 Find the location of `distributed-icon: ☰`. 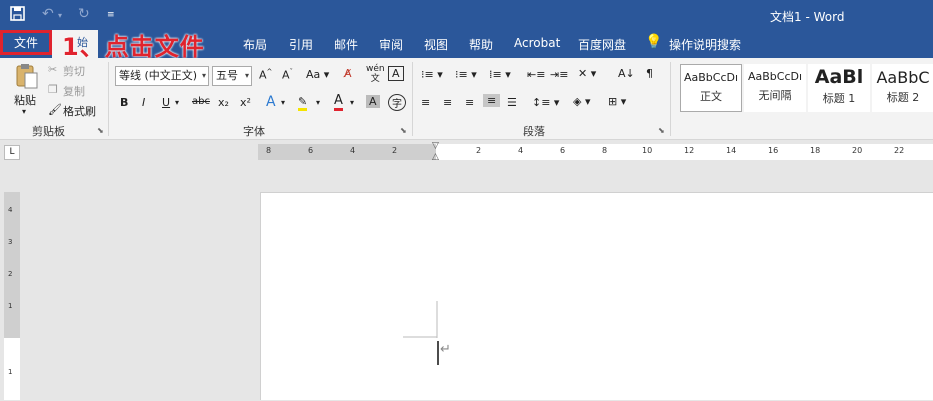

distributed-icon: ☰ is located at coordinates (512, 102).